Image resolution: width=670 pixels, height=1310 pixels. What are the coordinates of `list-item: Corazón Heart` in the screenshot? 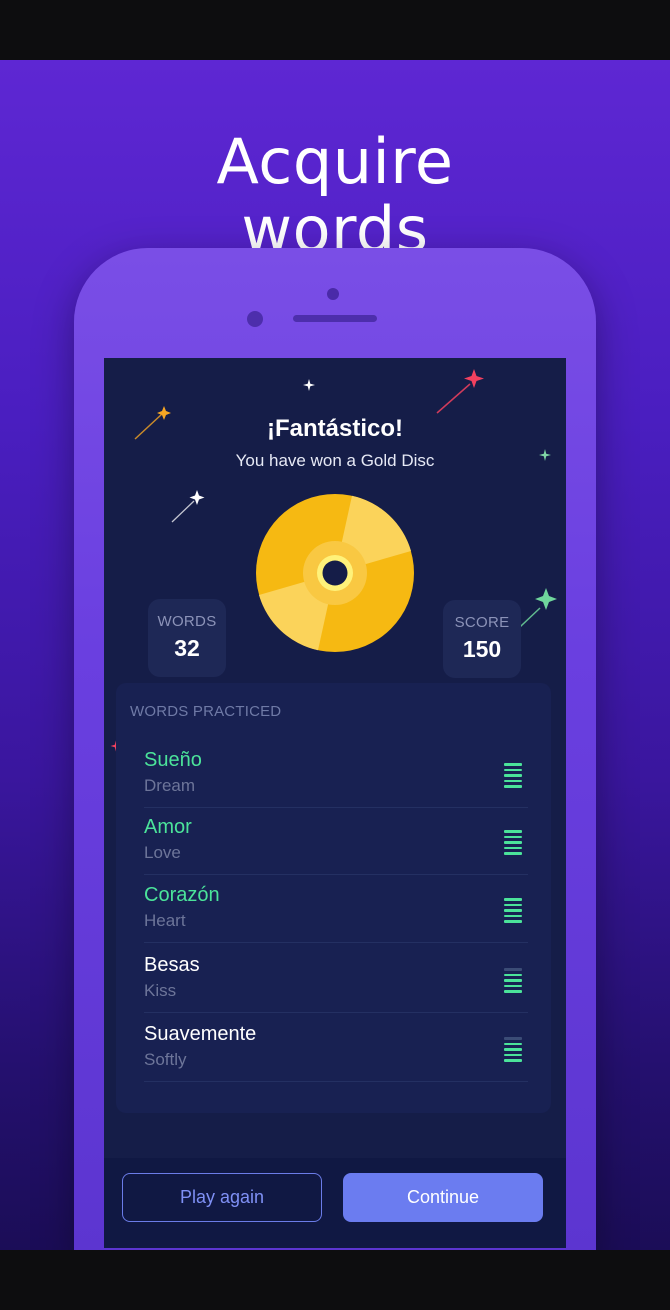 It's located at (336, 908).